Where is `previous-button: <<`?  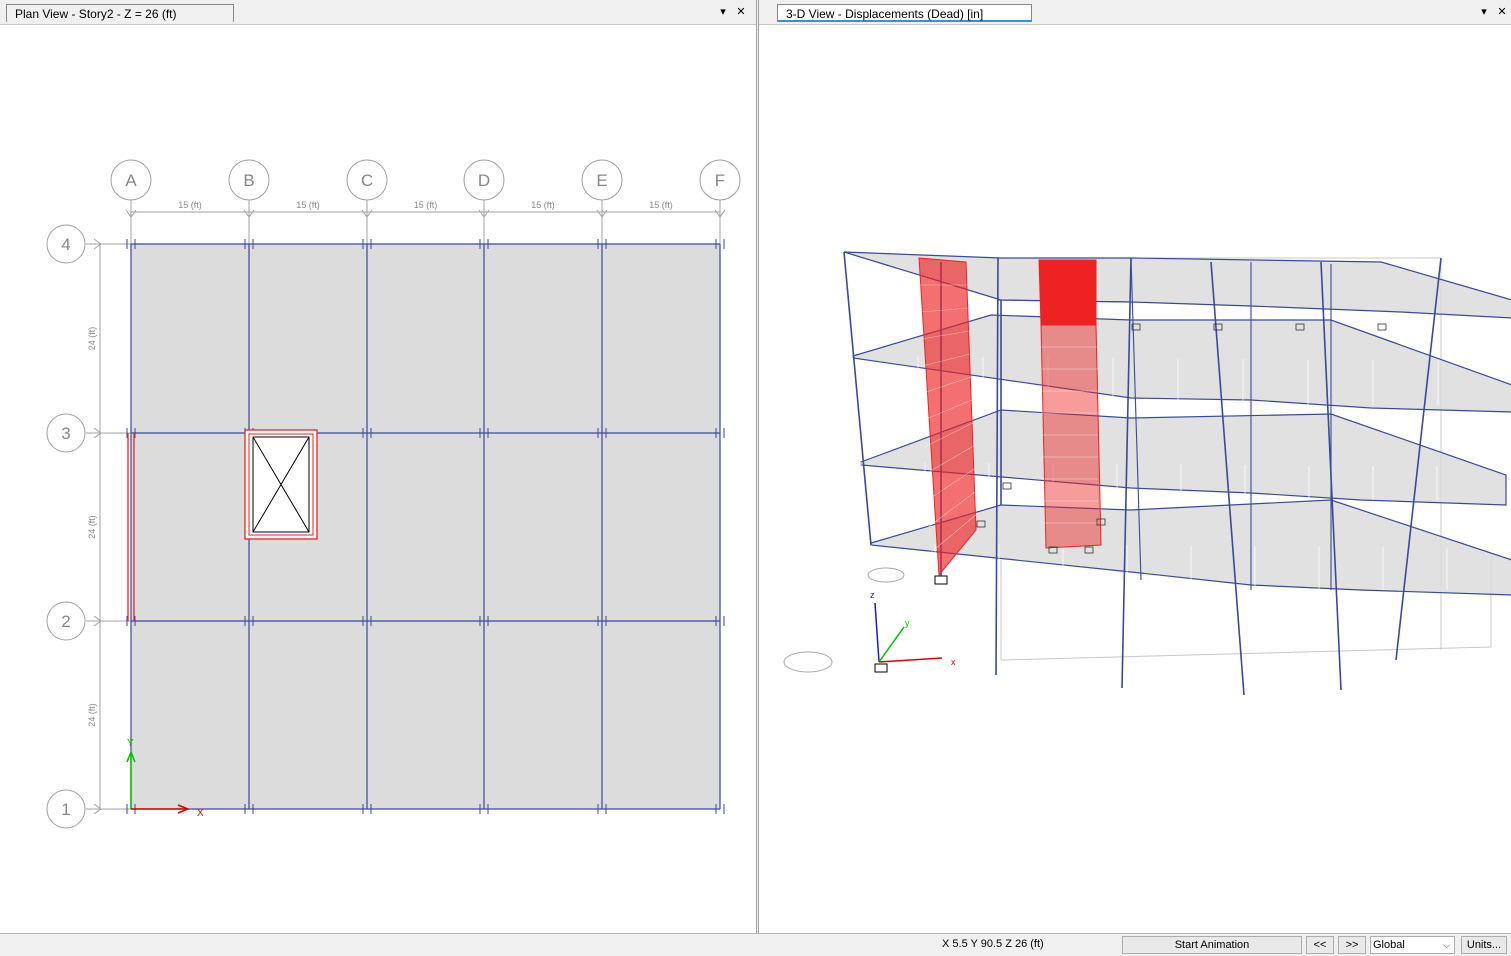
previous-button: << is located at coordinates (1320, 945).